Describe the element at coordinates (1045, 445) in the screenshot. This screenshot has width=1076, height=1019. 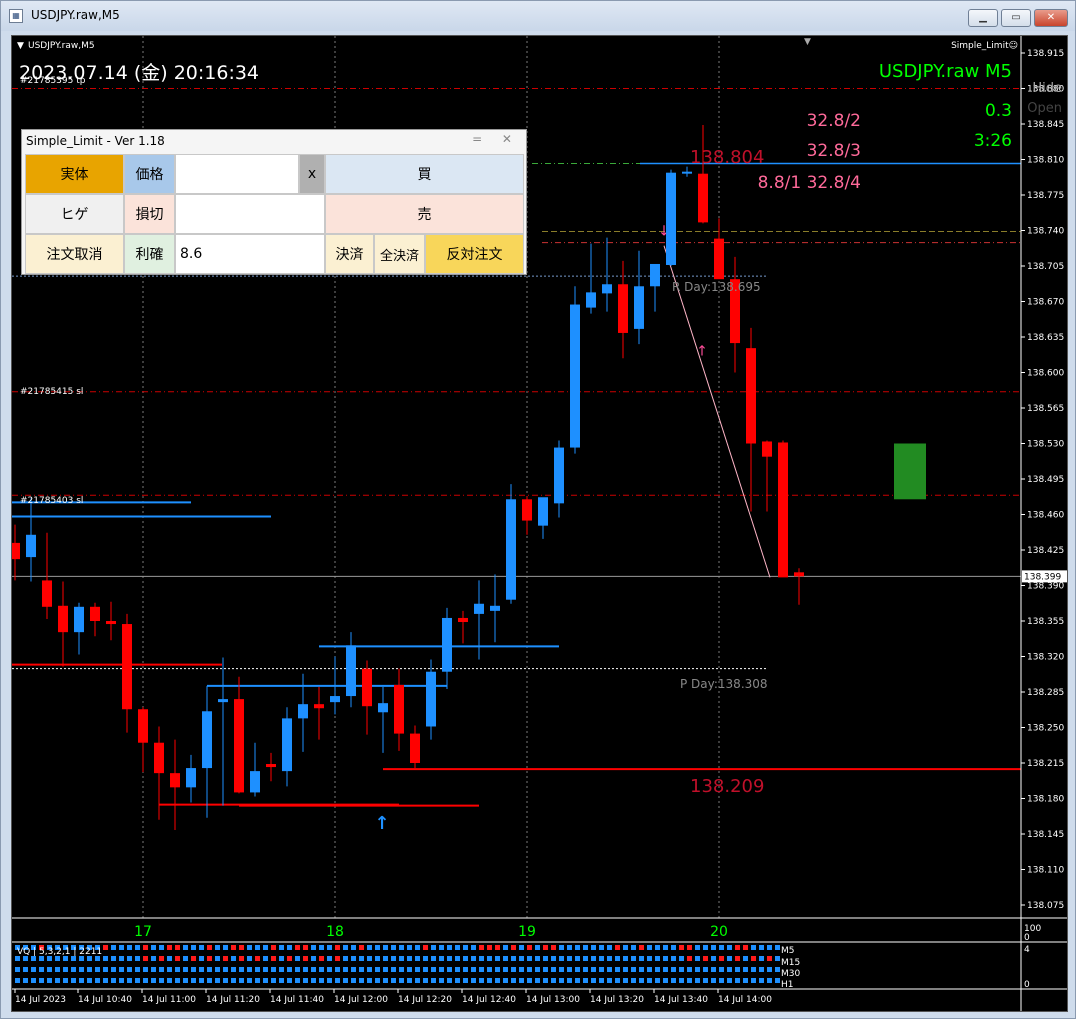
I see `price-tick-label: 138.530` at that location.